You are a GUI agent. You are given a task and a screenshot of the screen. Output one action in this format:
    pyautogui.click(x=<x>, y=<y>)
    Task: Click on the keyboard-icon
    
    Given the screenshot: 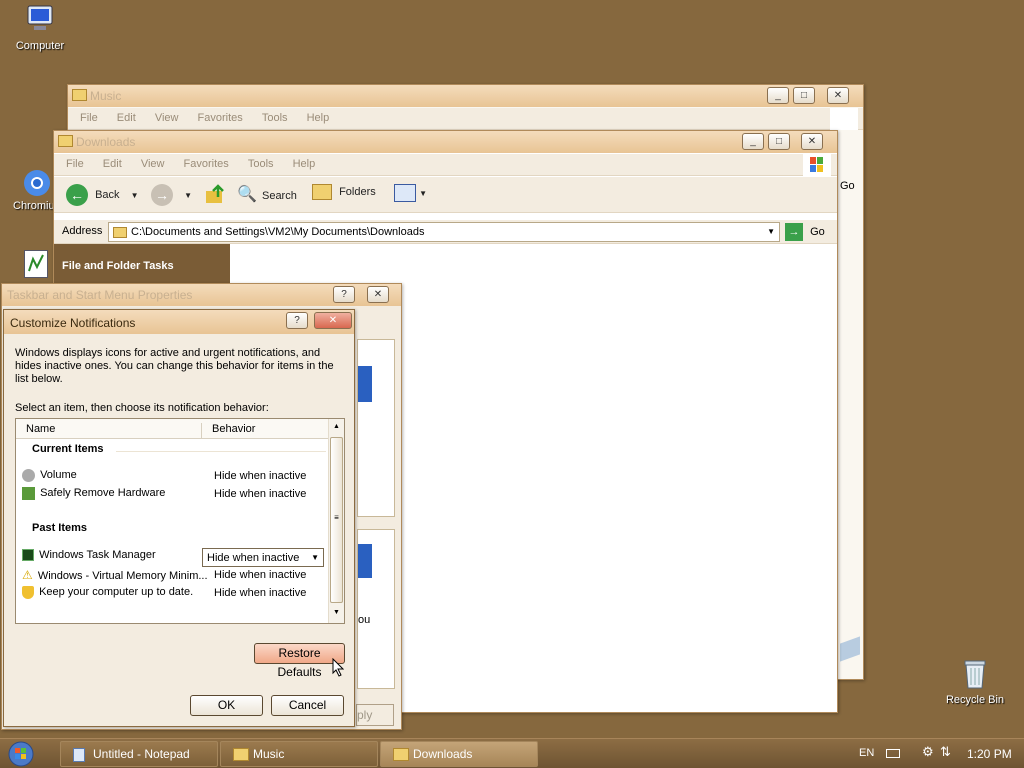 What is the action you would take?
    pyautogui.click(x=893, y=753)
    